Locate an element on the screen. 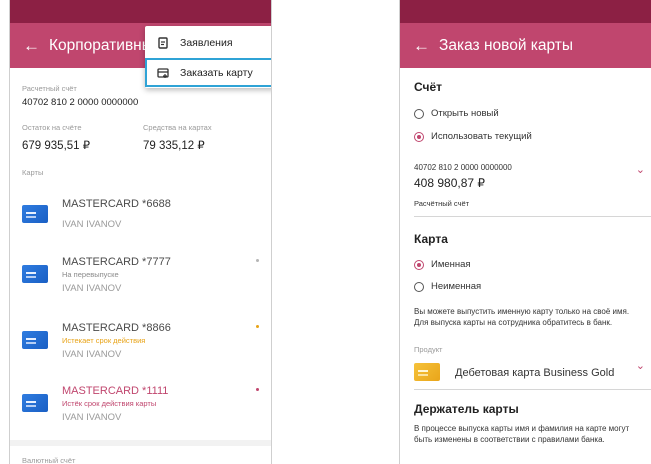 The width and height of the screenshot is (651, 464). menu-item-label: Заказать карту is located at coordinates (216, 72).